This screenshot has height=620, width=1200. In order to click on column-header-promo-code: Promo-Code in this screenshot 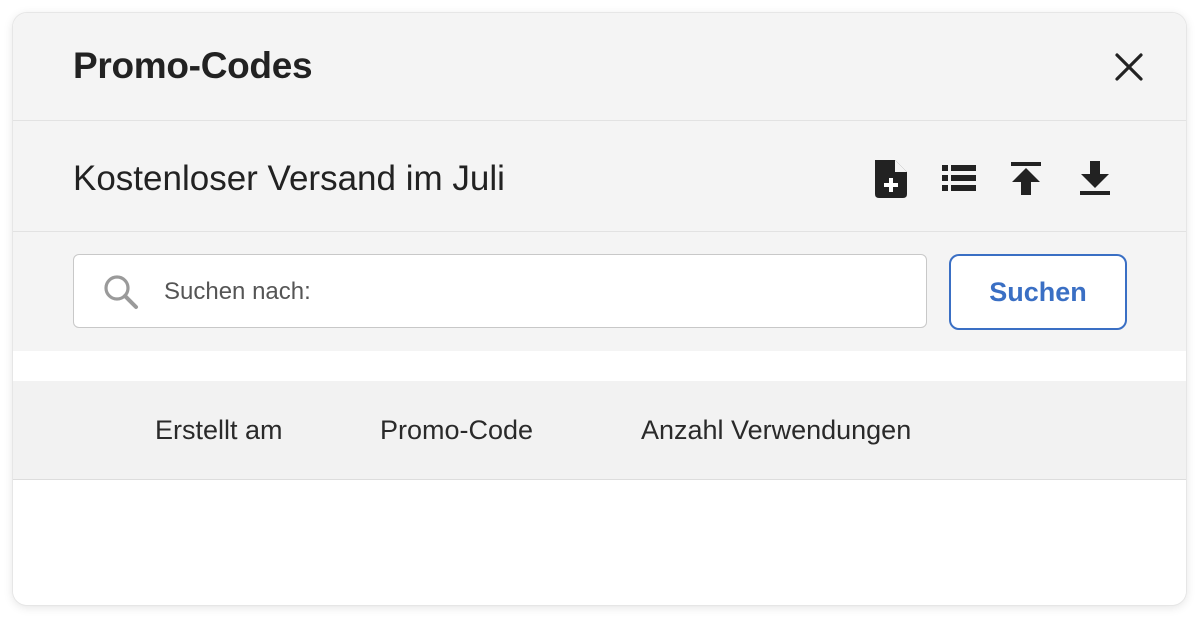, I will do `click(456, 430)`.